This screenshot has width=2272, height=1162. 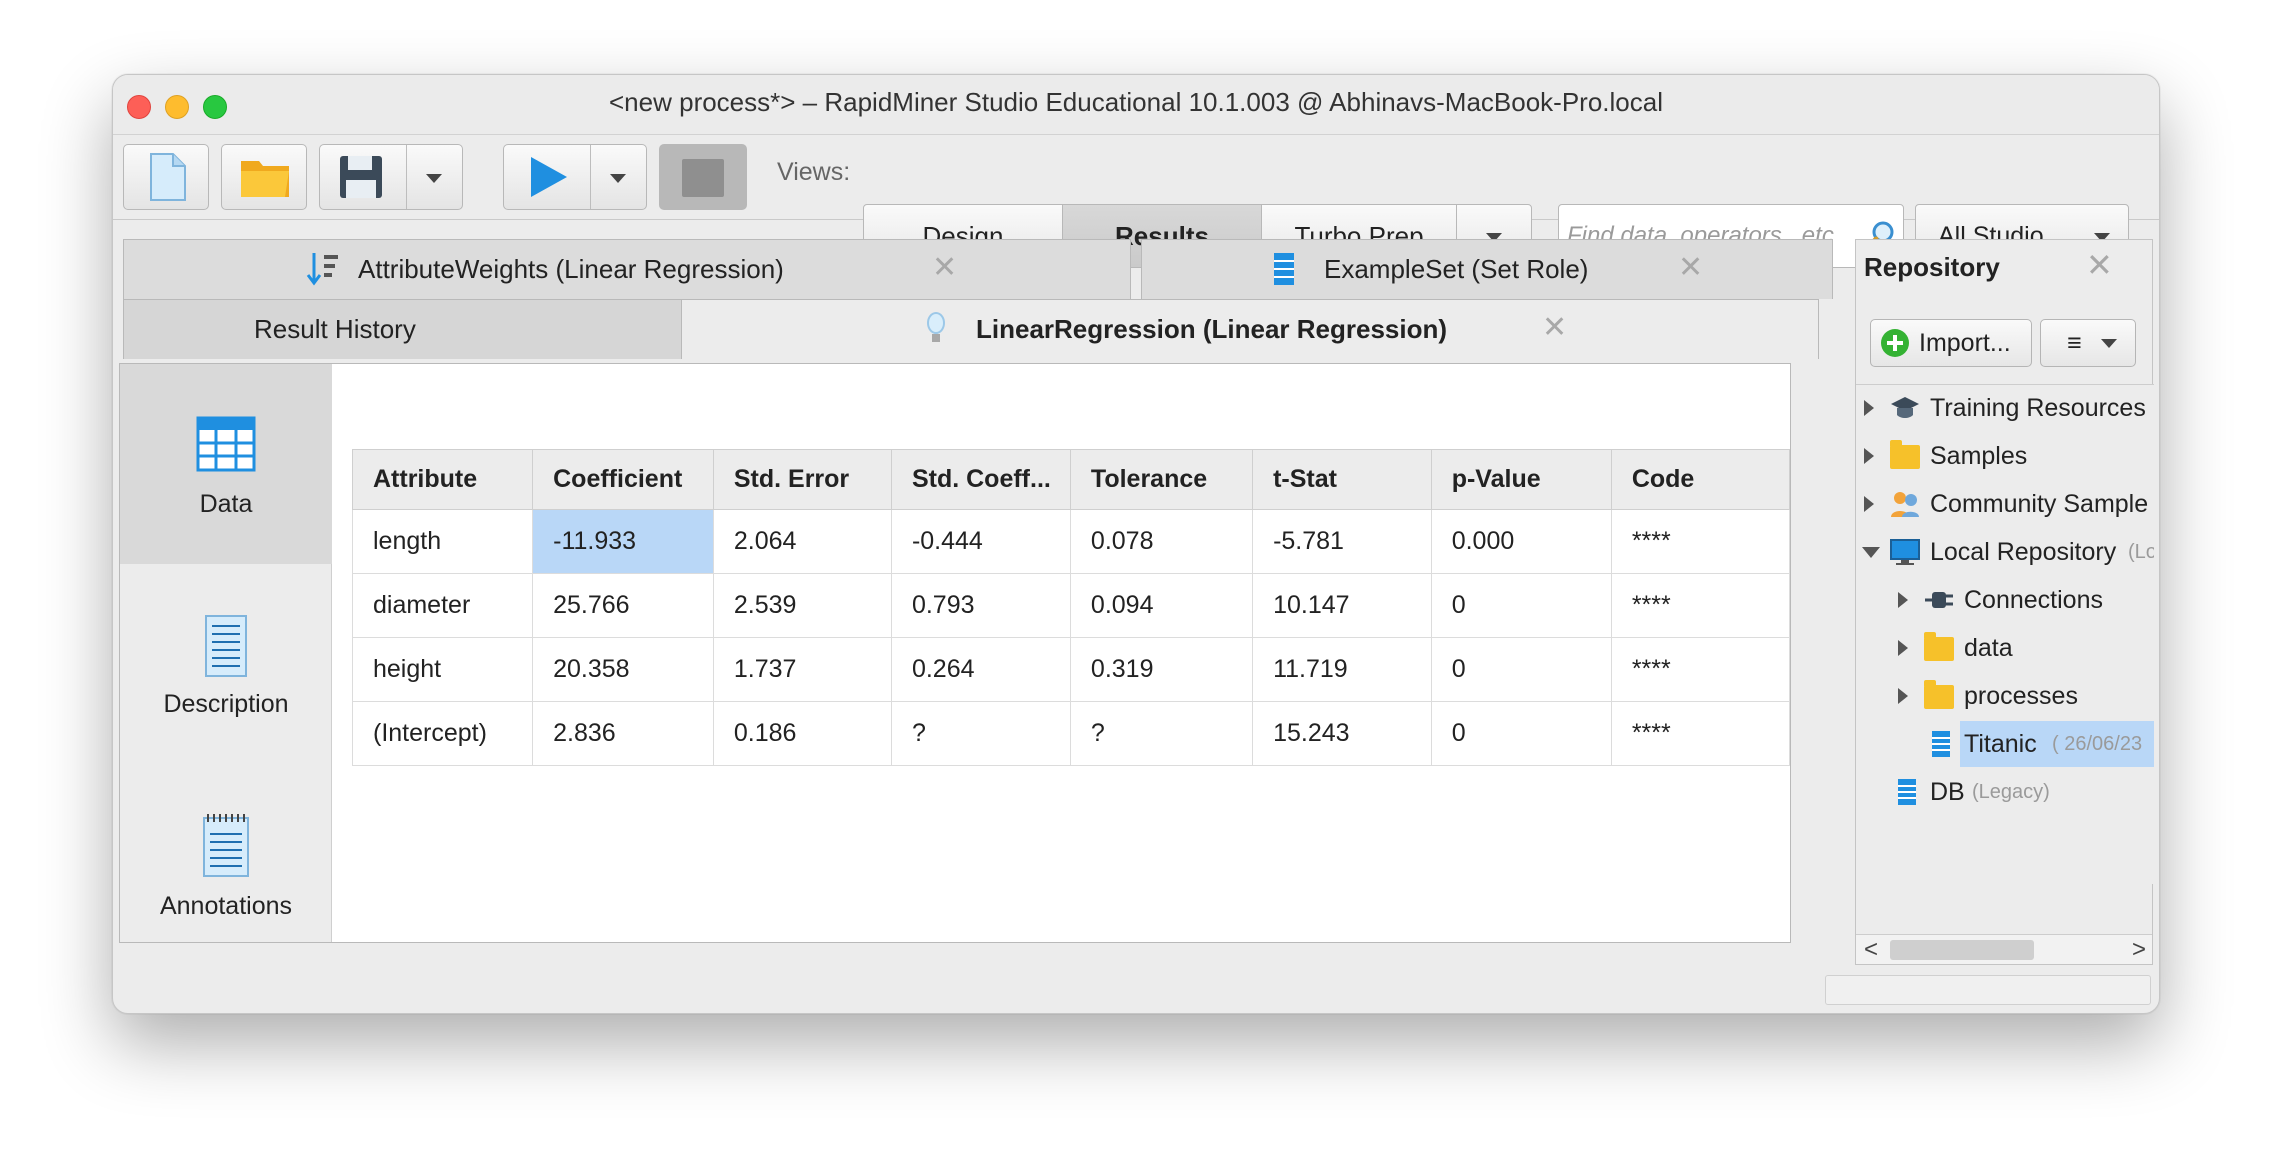 What do you see at coordinates (623, 669) in the screenshot?
I see `table-cell: 20.358` at bounding box center [623, 669].